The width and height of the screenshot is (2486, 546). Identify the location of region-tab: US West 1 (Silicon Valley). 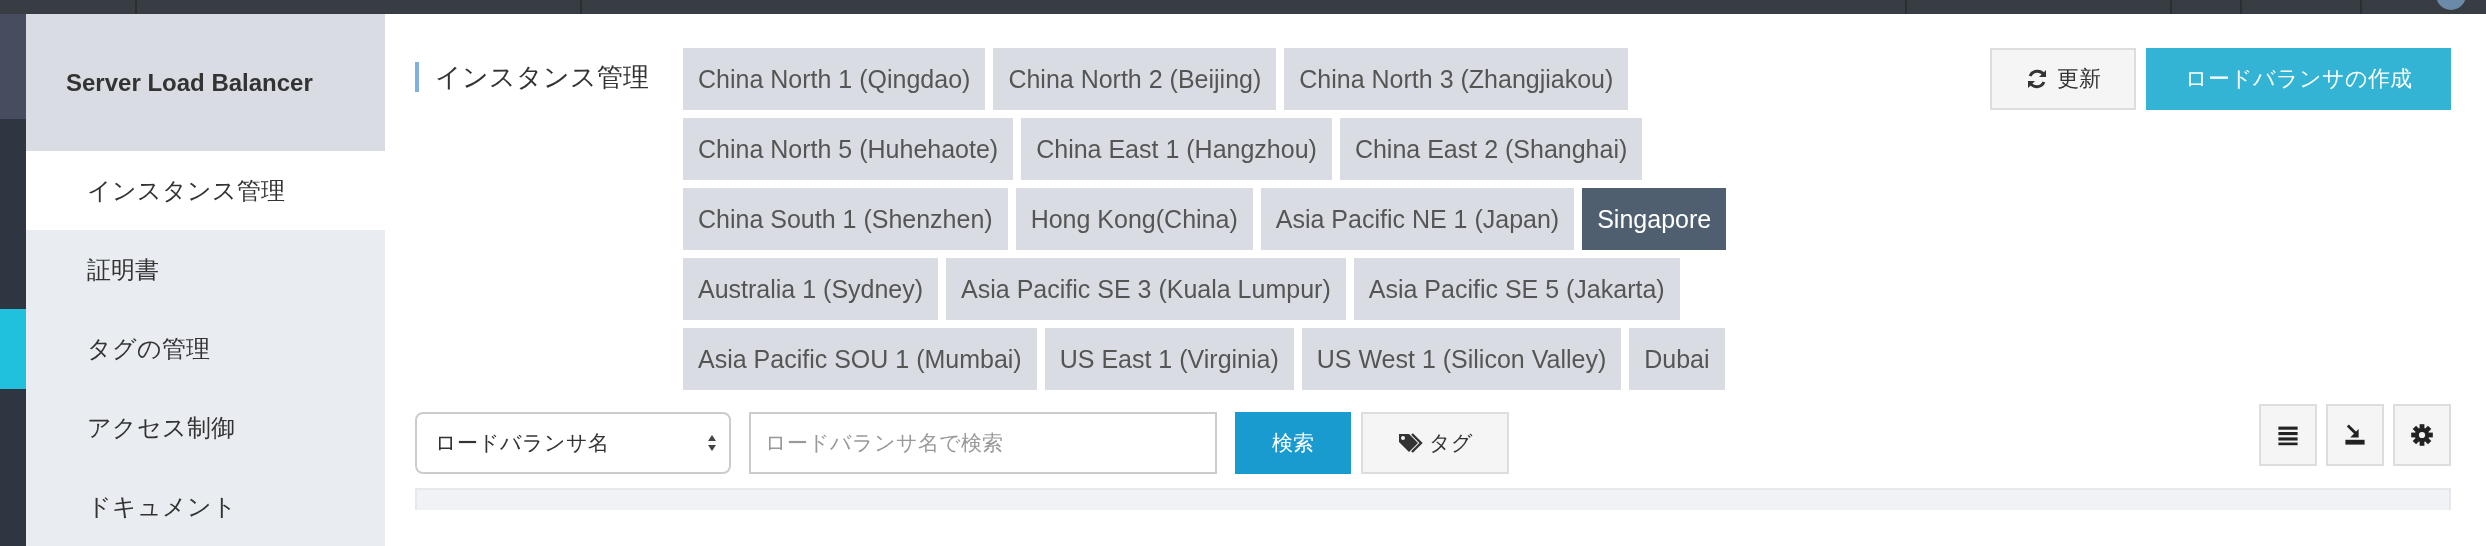
(1461, 359).